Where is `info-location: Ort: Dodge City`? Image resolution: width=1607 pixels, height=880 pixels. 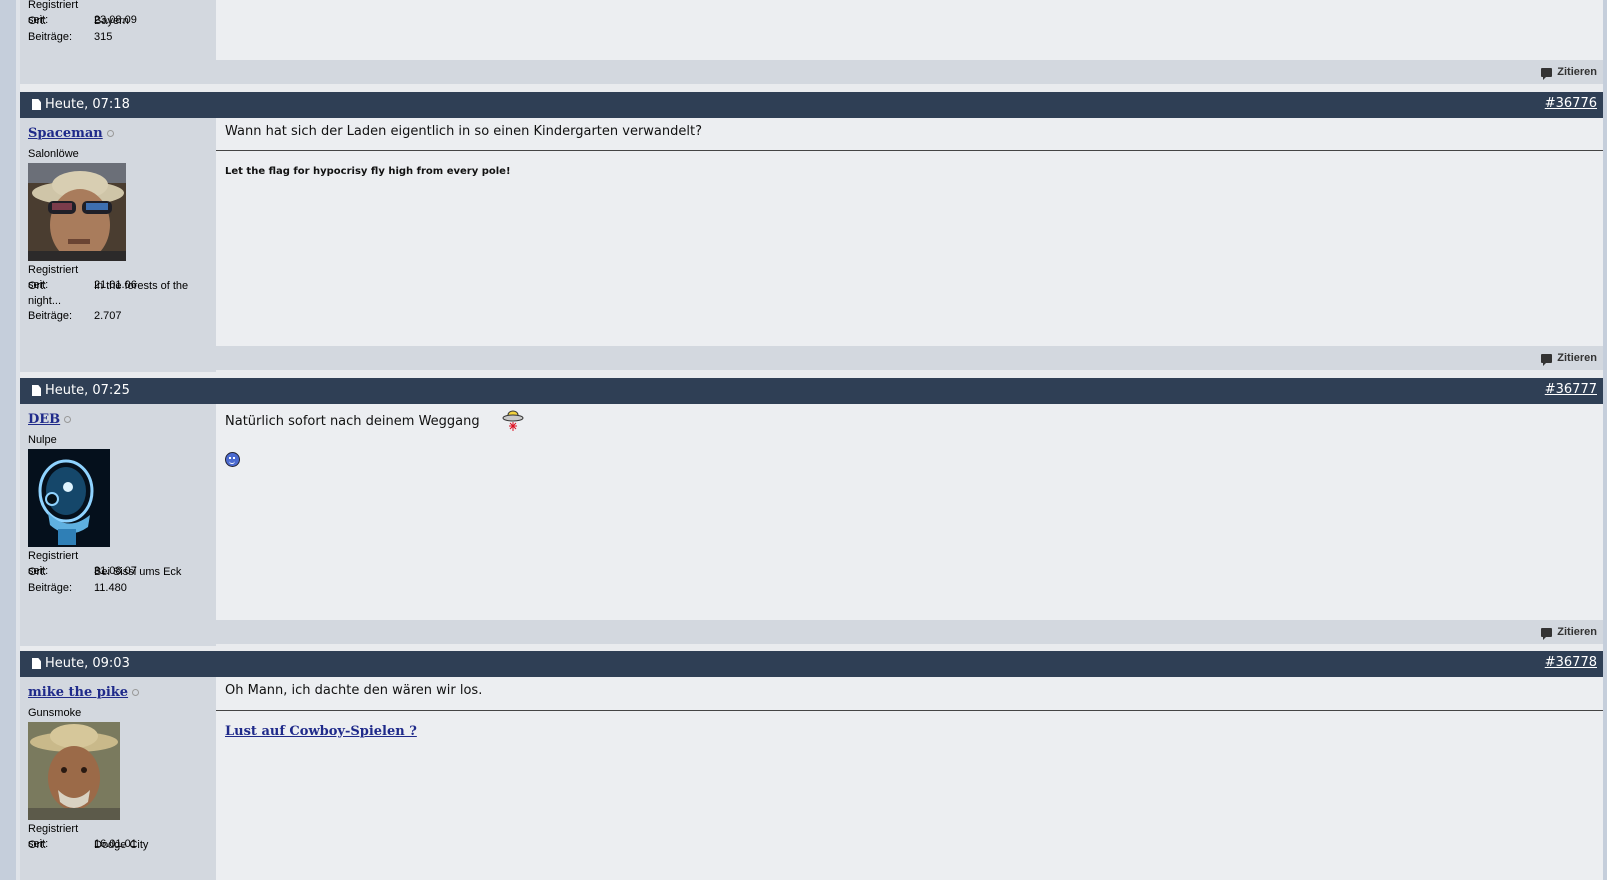
info-location: Ort: Dodge City is located at coordinates (88, 845).